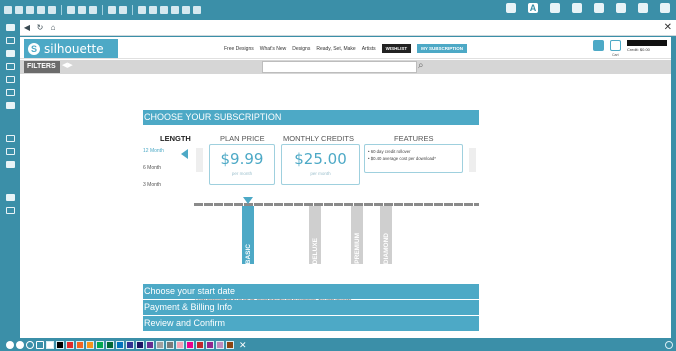 This screenshot has height=351, width=676. Describe the element at coordinates (42, 67) in the screenshot. I see `filters-button: FILTERS` at that location.